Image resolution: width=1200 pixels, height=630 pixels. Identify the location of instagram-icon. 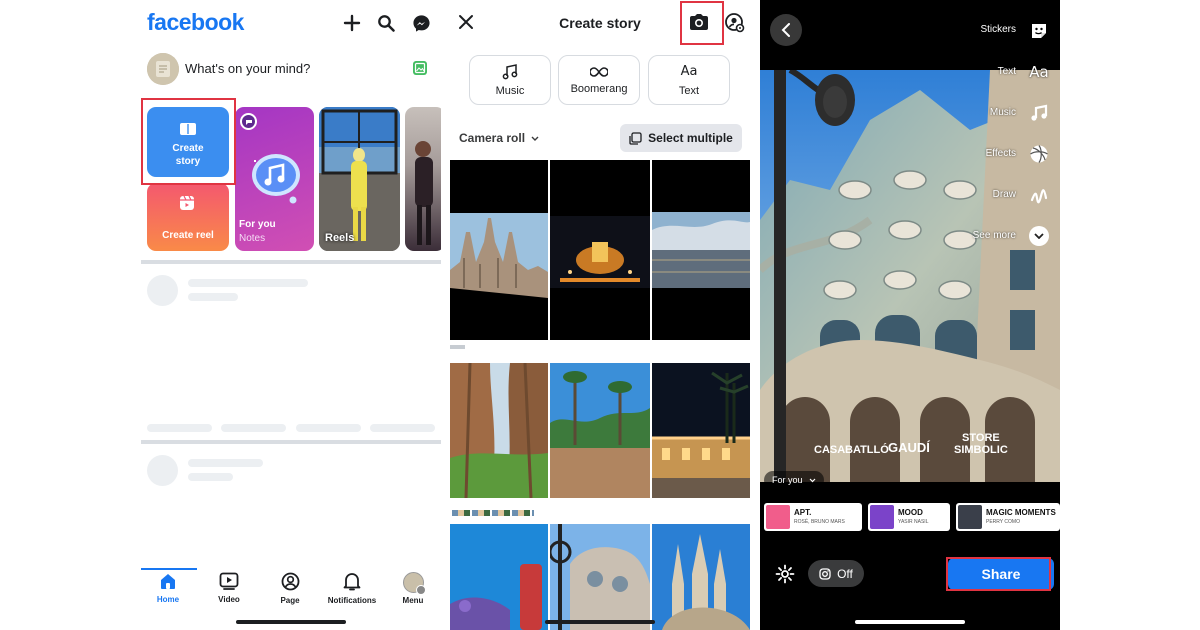
(825, 573).